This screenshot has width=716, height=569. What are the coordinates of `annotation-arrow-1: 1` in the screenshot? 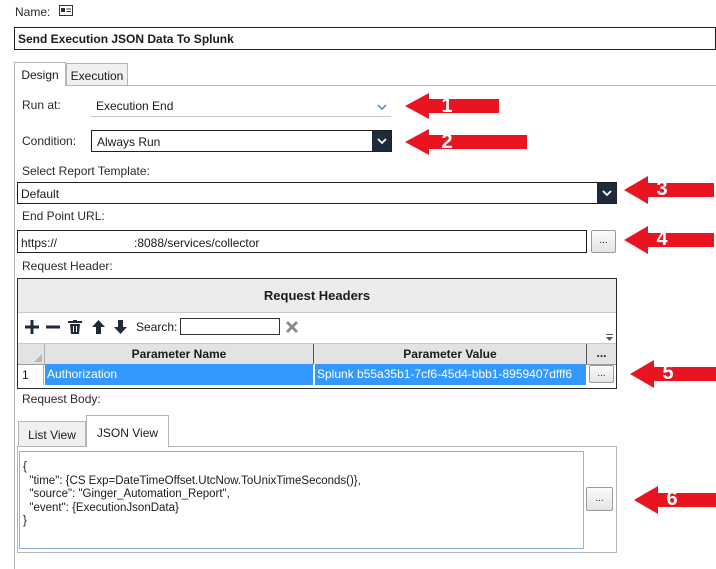 It's located at (452, 106).